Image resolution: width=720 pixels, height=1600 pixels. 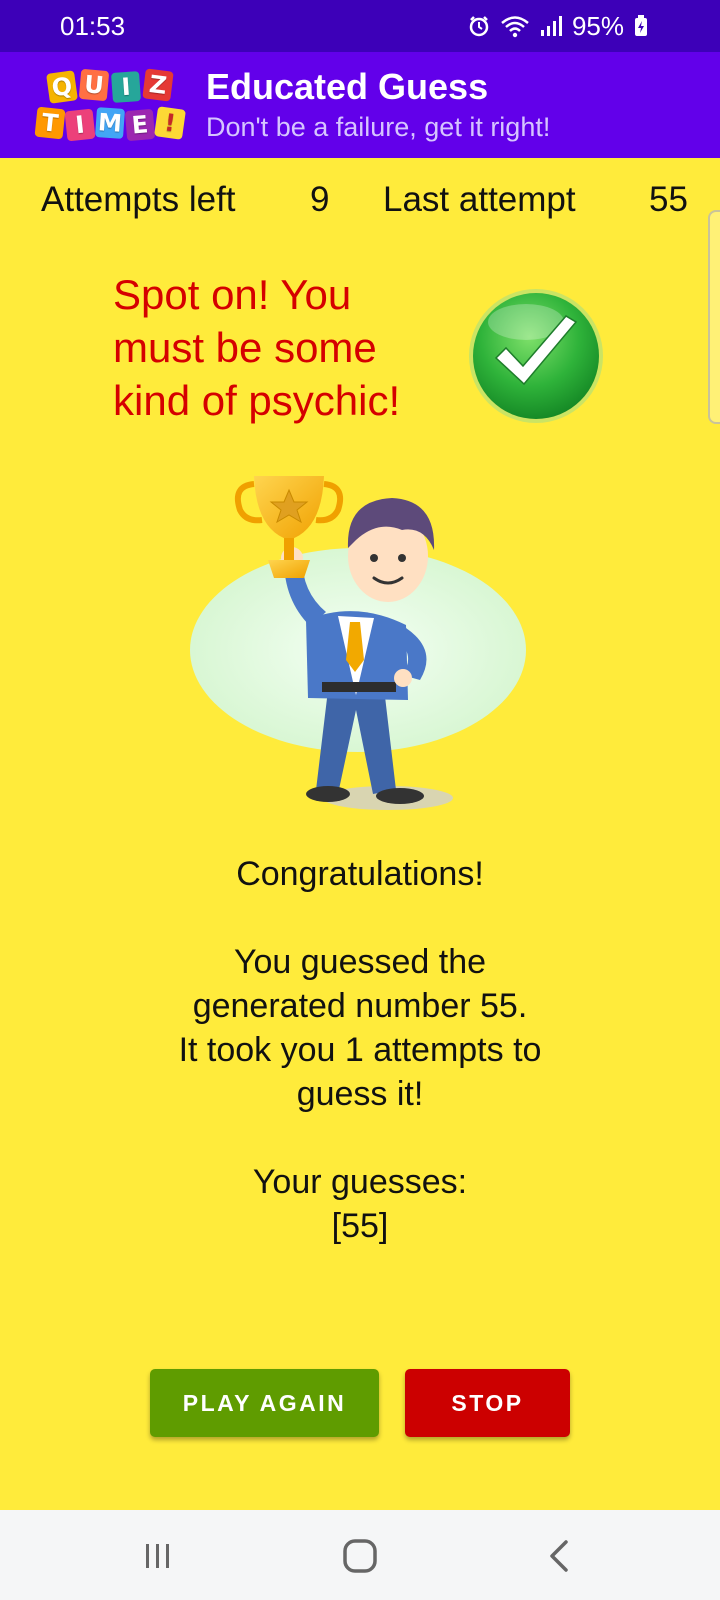 I want to click on guesses-label: Your guesses:, so click(x=360, y=1182).